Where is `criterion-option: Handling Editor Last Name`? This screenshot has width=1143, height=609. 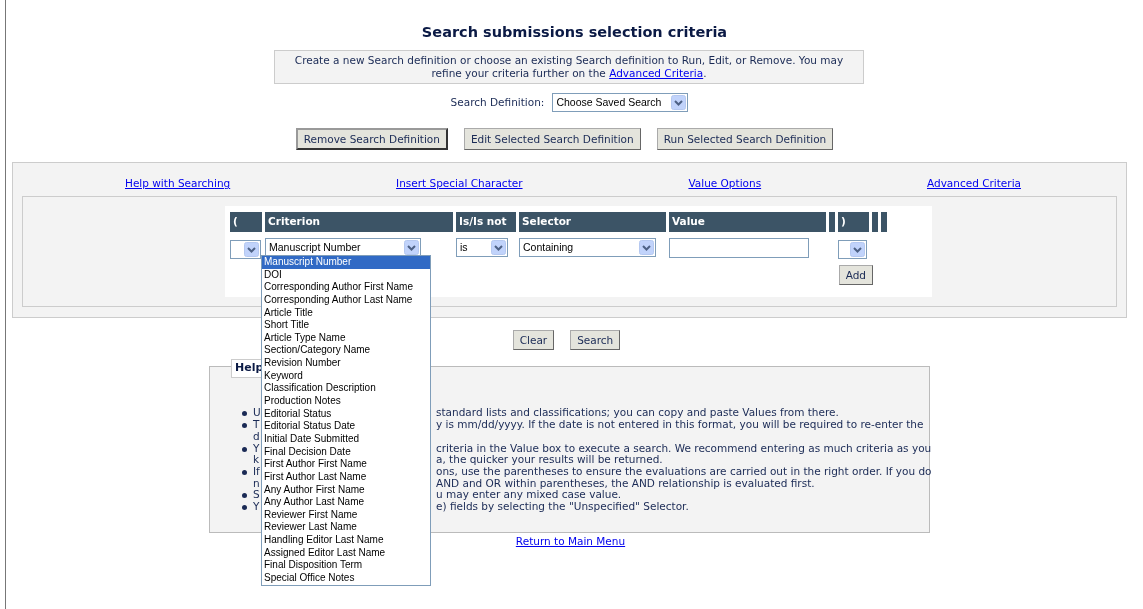 criterion-option: Handling Editor Last Name is located at coordinates (346, 540).